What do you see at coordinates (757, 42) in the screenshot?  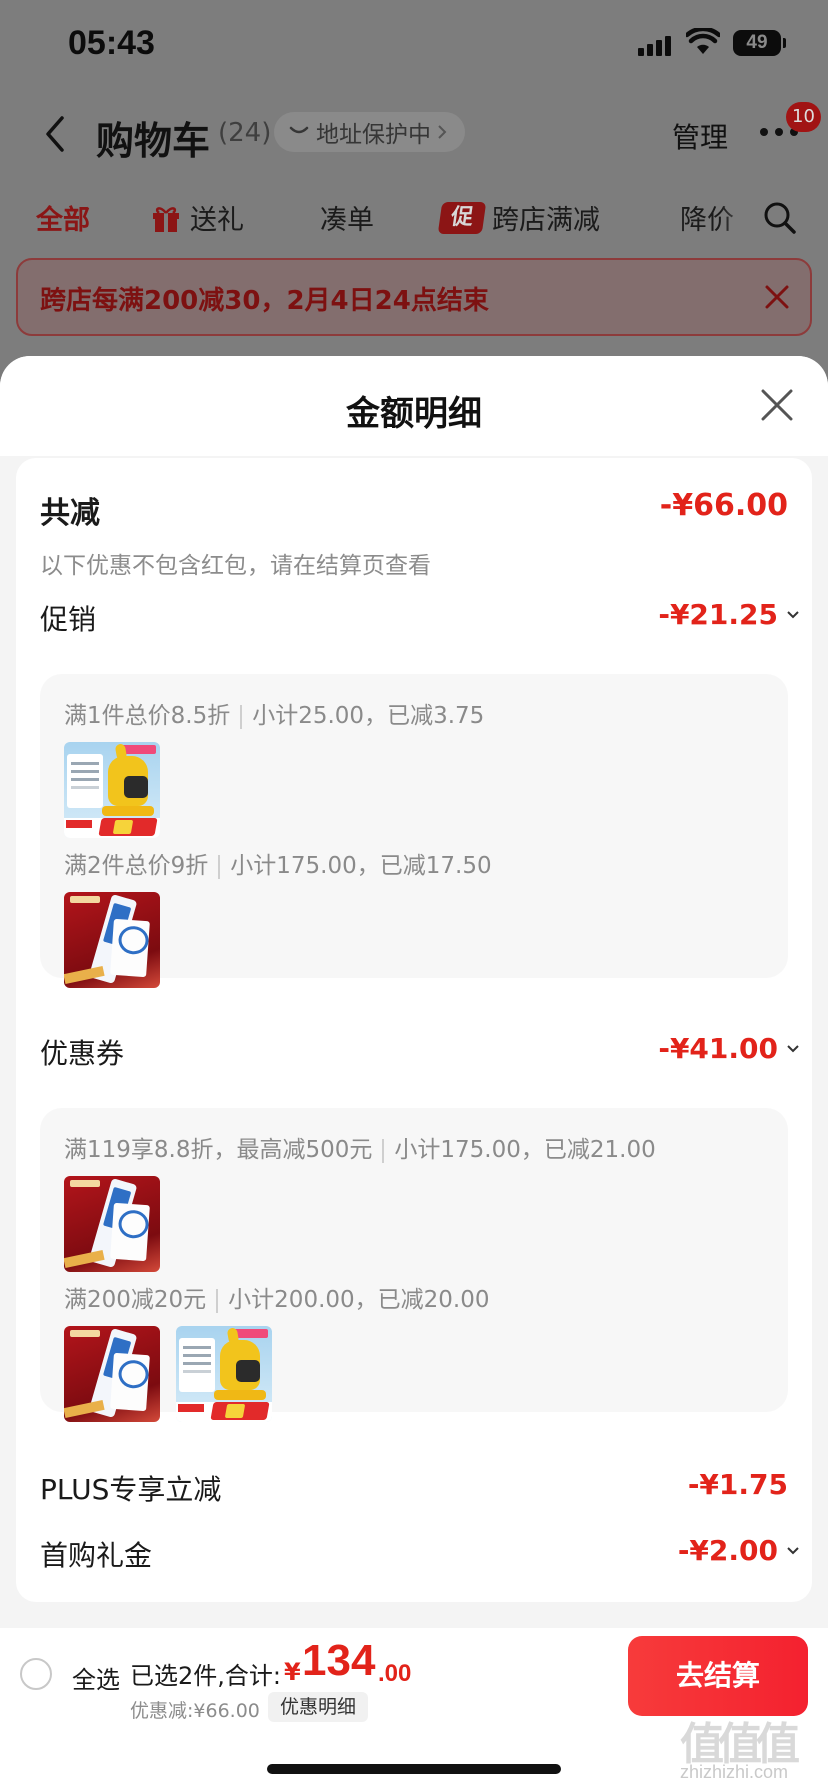 I see `battery-level: 49` at bounding box center [757, 42].